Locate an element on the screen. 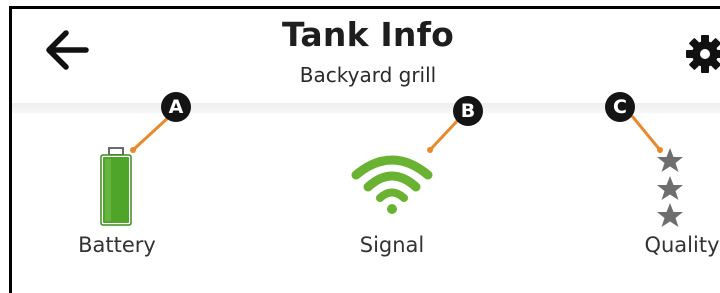 Image resolution: width=720 pixels, height=293 pixels. page-subtitle: Backyard grill is located at coordinates (368, 75).